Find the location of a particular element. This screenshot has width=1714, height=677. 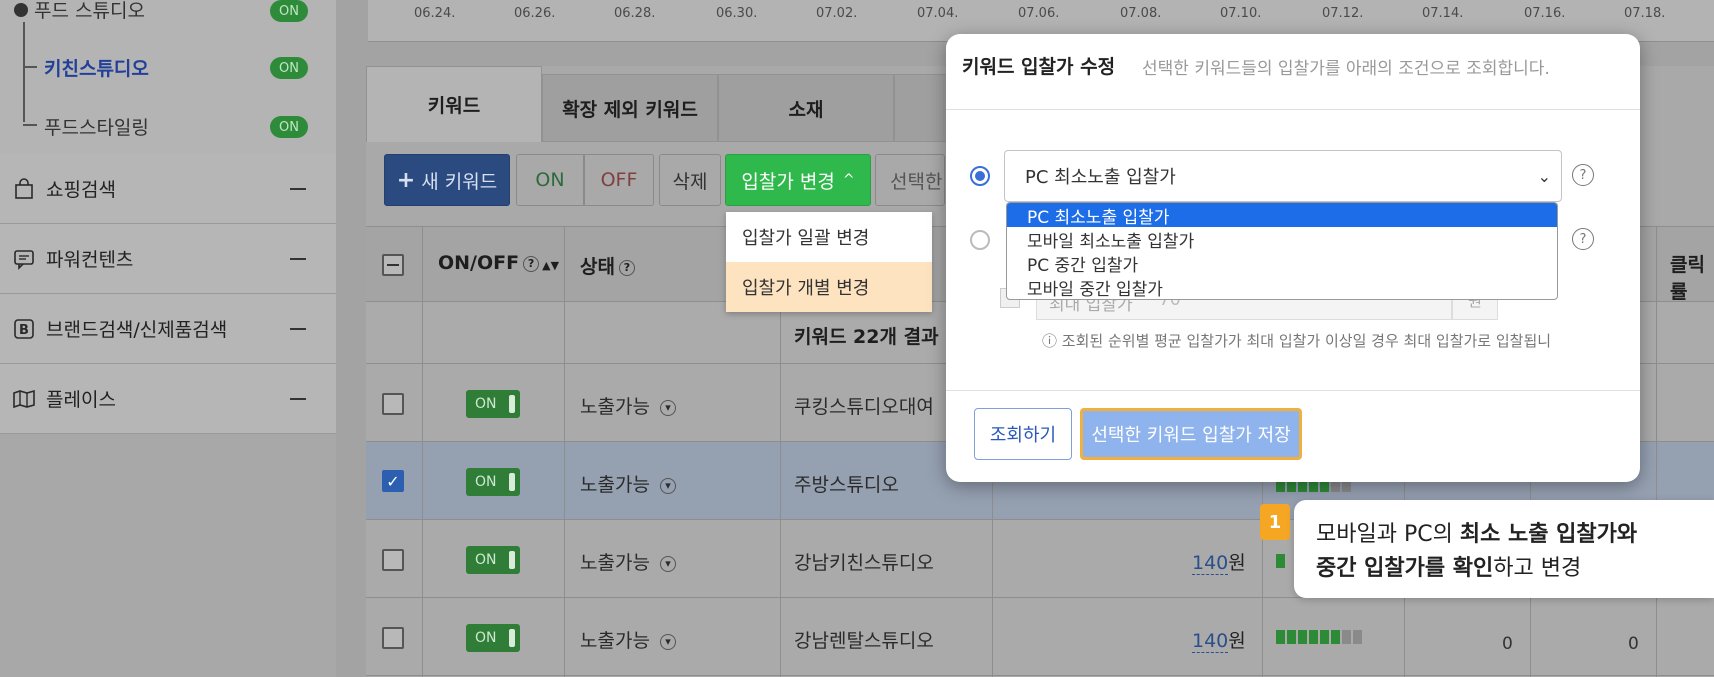

chat-card-icon is located at coordinates (24, 259).